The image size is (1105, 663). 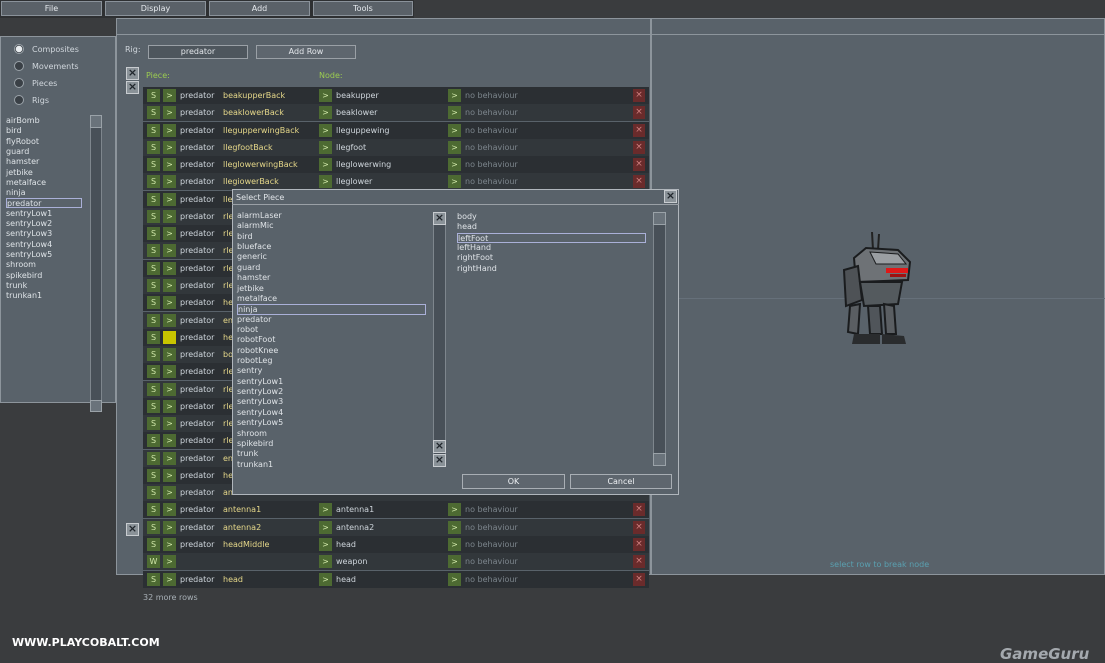 What do you see at coordinates (396, 579) in the screenshot?
I see `table-row: S > predator head > head > no behaviour ×` at bounding box center [396, 579].